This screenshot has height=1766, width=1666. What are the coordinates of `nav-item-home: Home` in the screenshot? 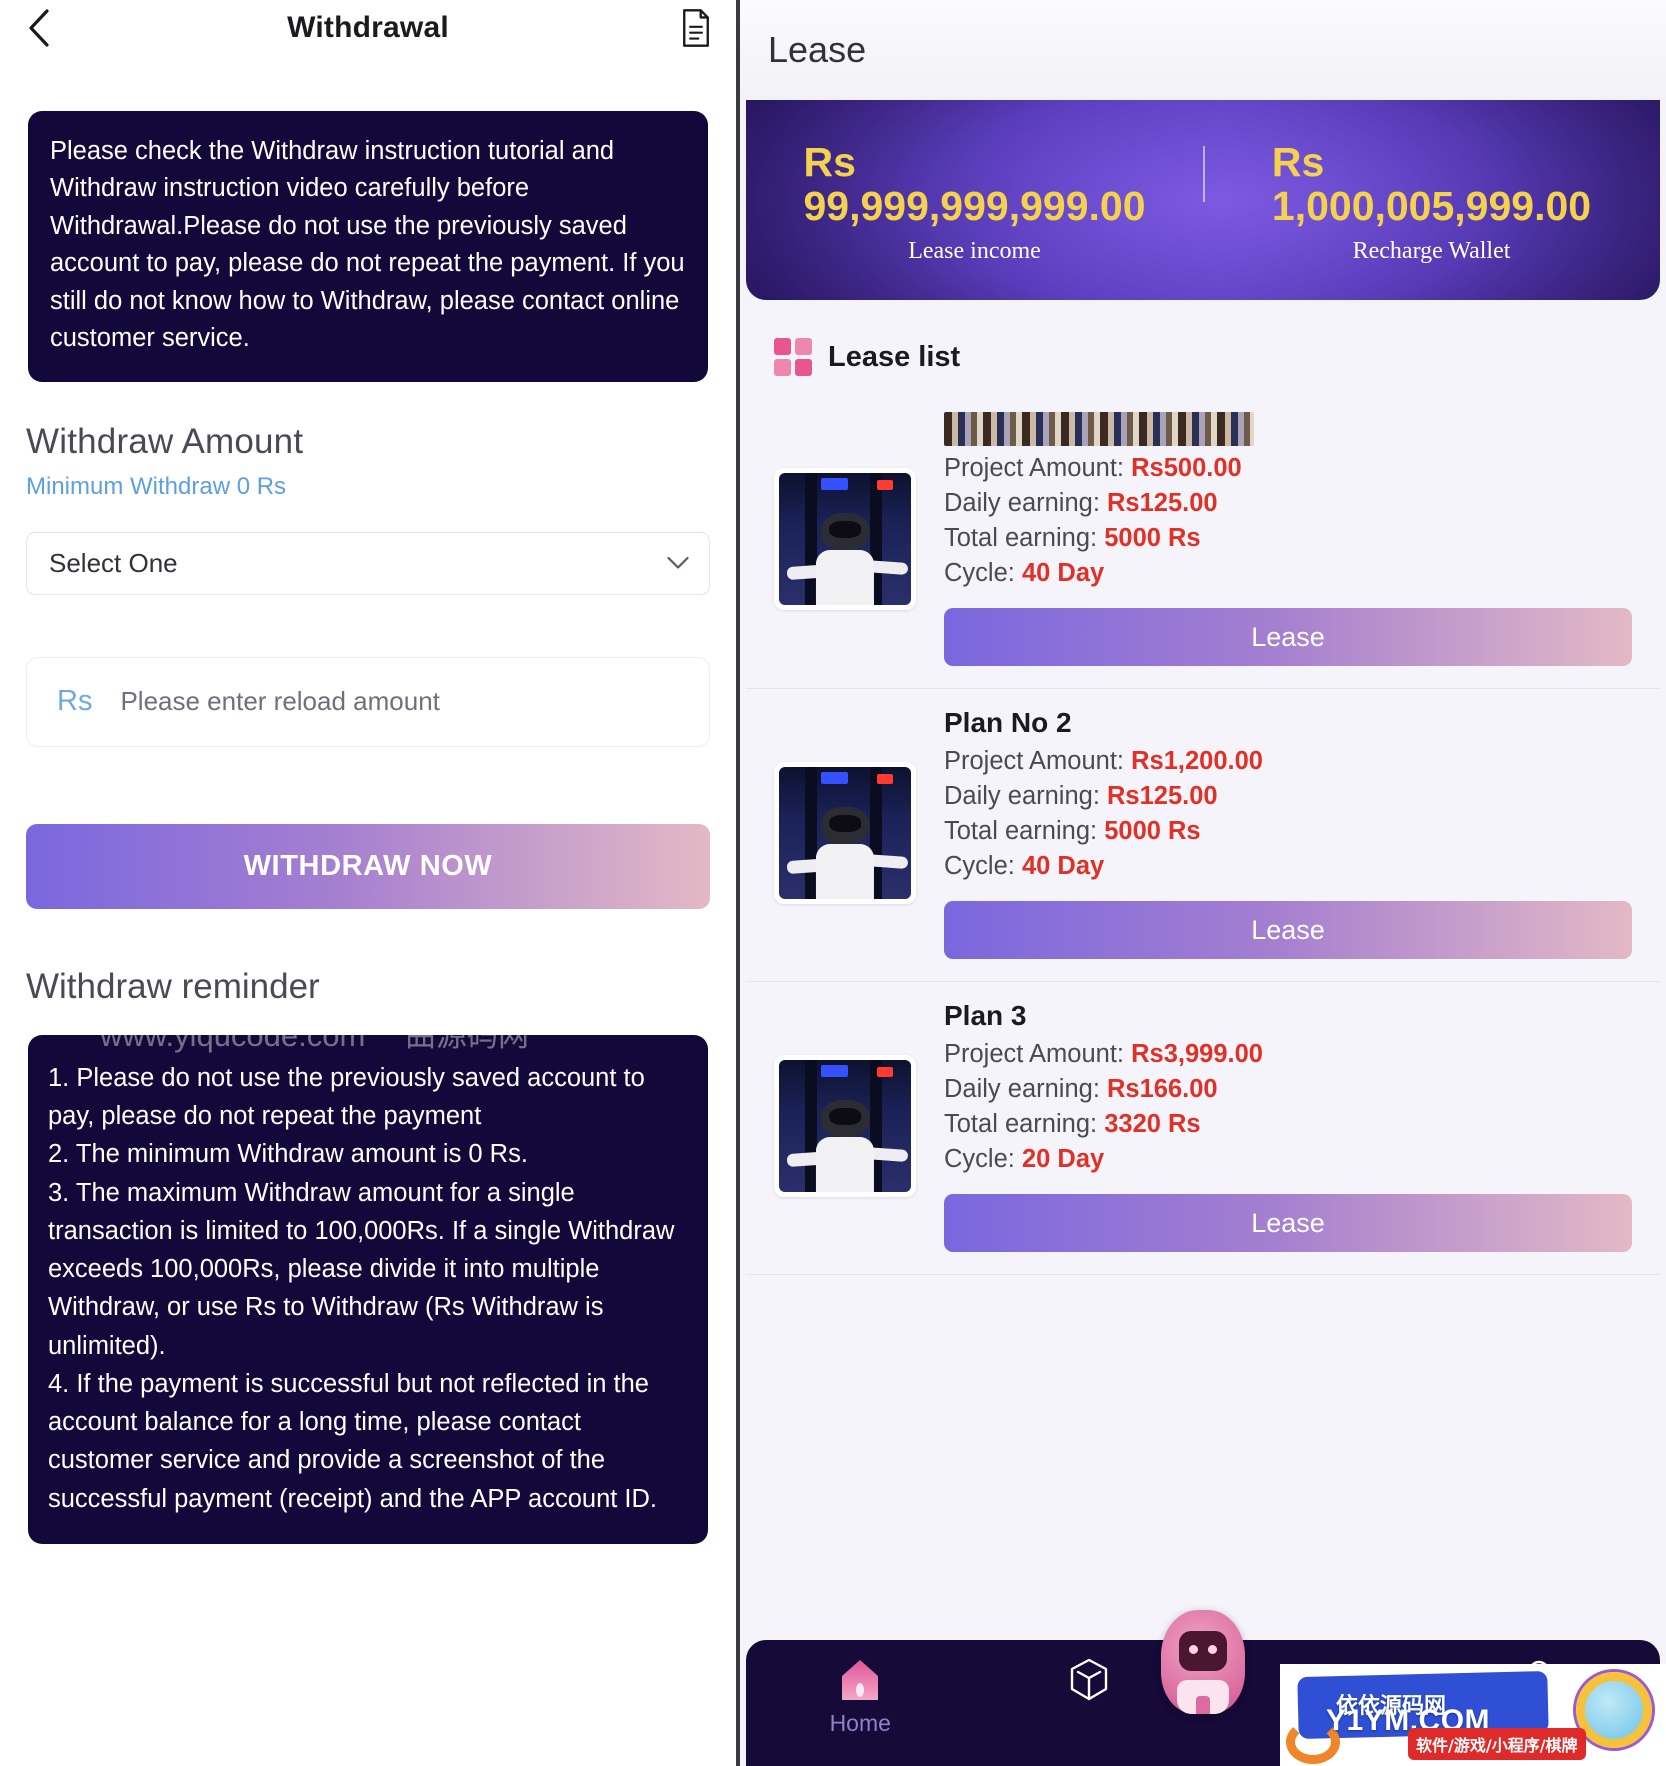 It's located at (860, 1695).